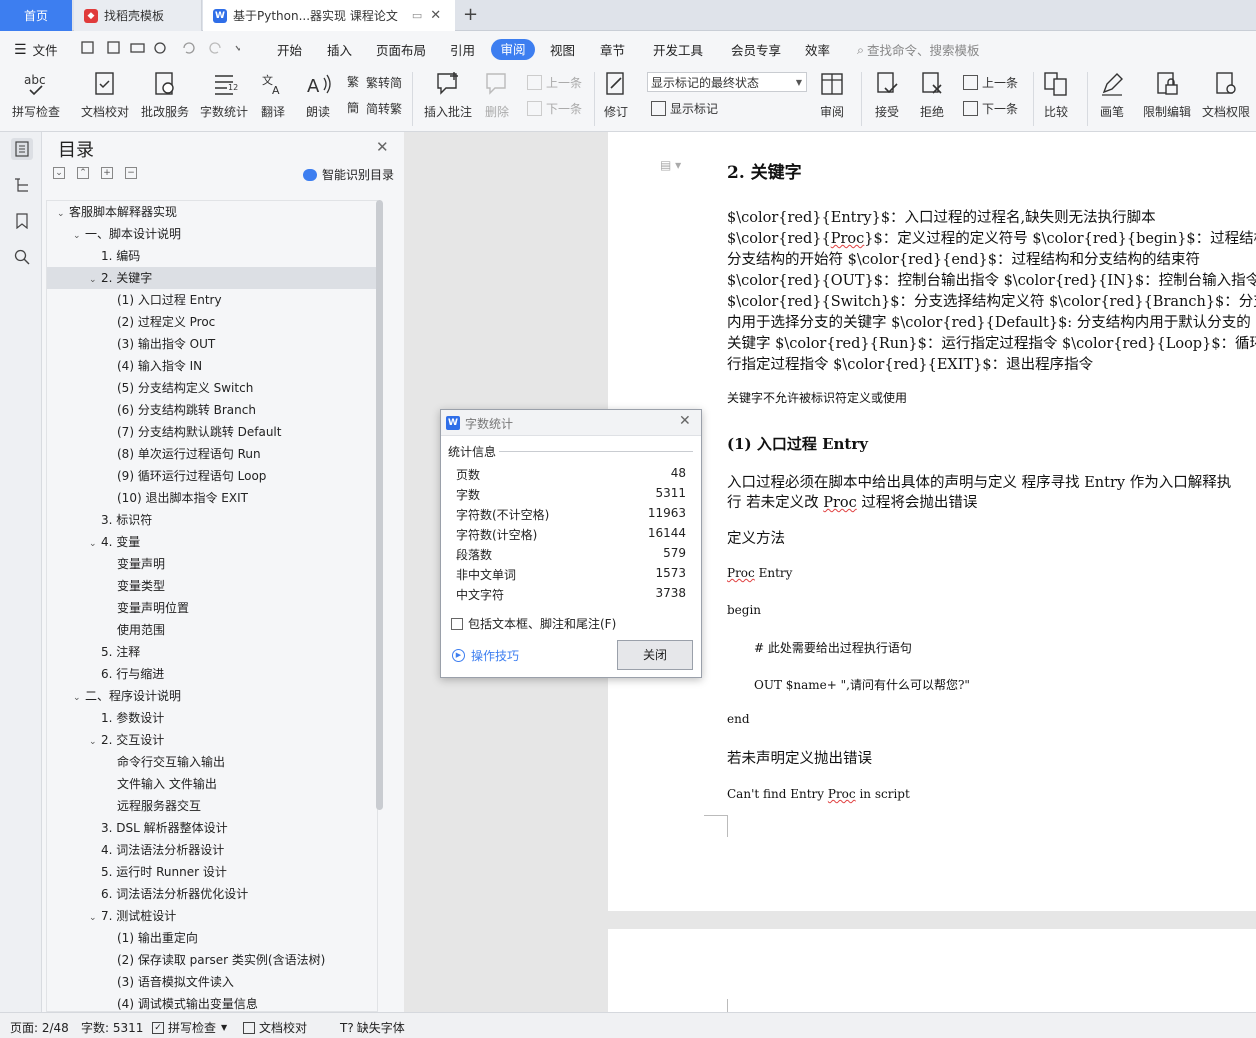 This screenshot has width=1256, height=1038. I want to click on close-tab-icon: ✕, so click(435, 15).